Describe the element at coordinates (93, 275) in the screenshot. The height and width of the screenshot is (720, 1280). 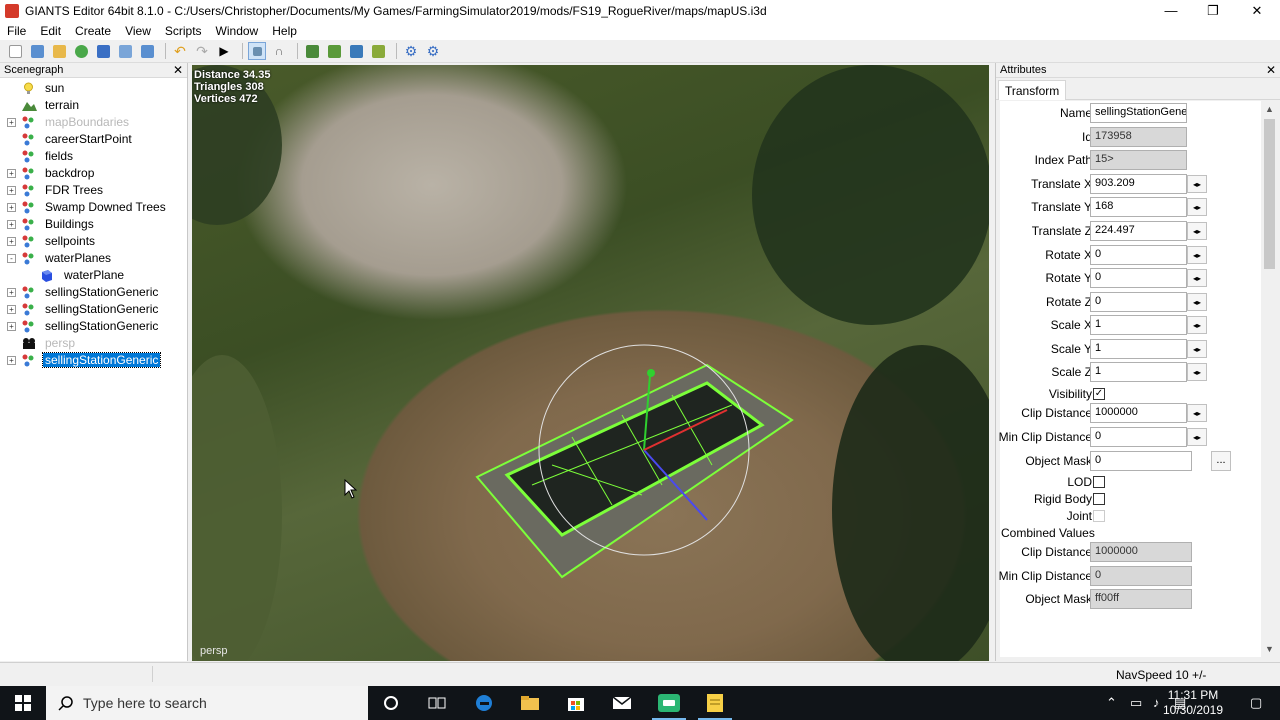
I see `tree-row: waterPlane` at that location.